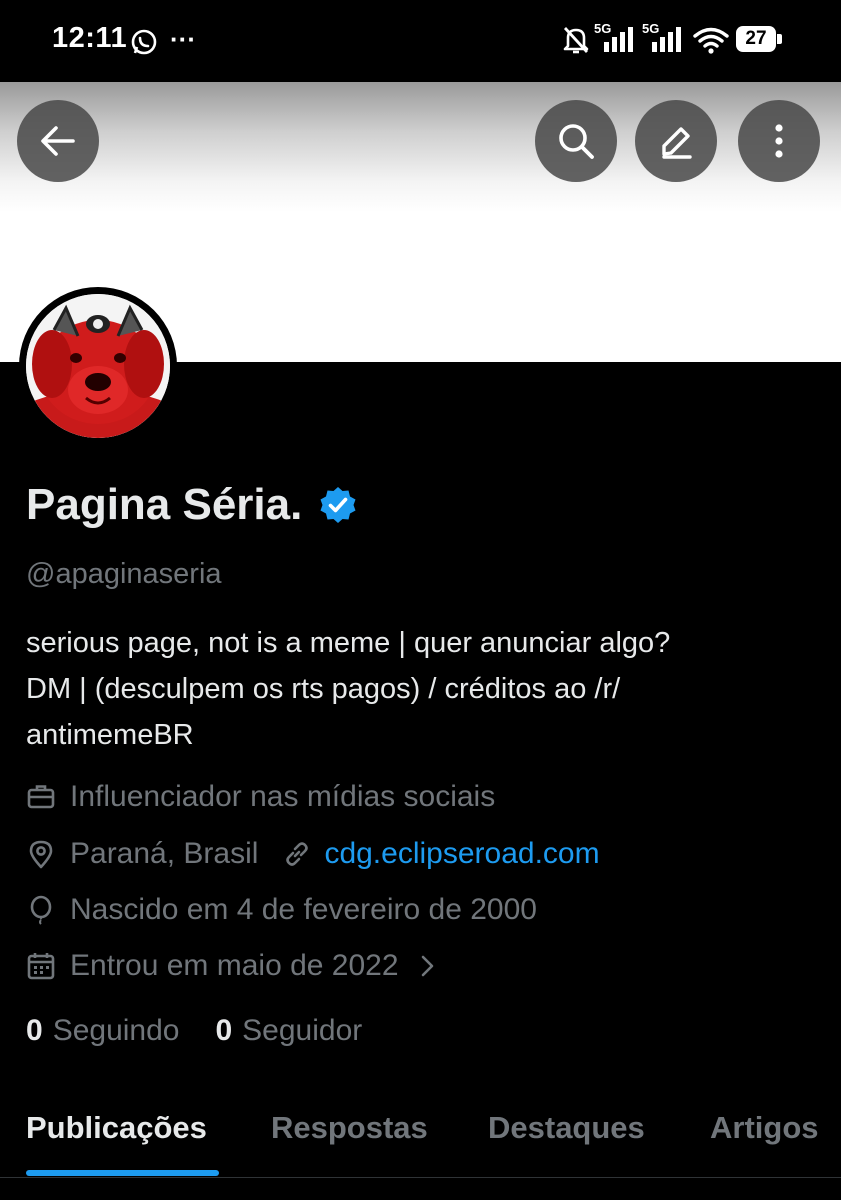  I want to click on battery-level: 27, so click(756, 38).